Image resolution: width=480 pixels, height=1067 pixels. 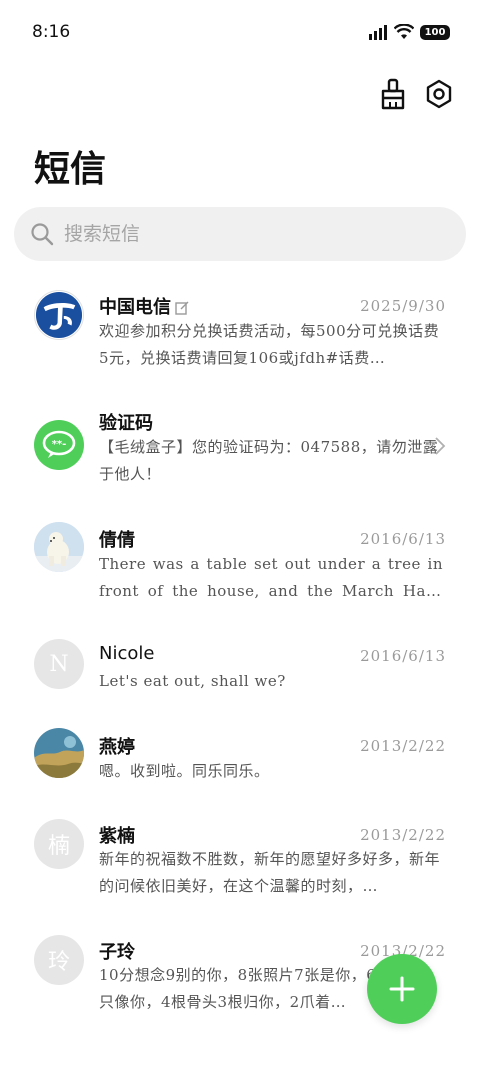 What do you see at coordinates (182, 308) in the screenshot?
I see `edit-note-icon` at bounding box center [182, 308].